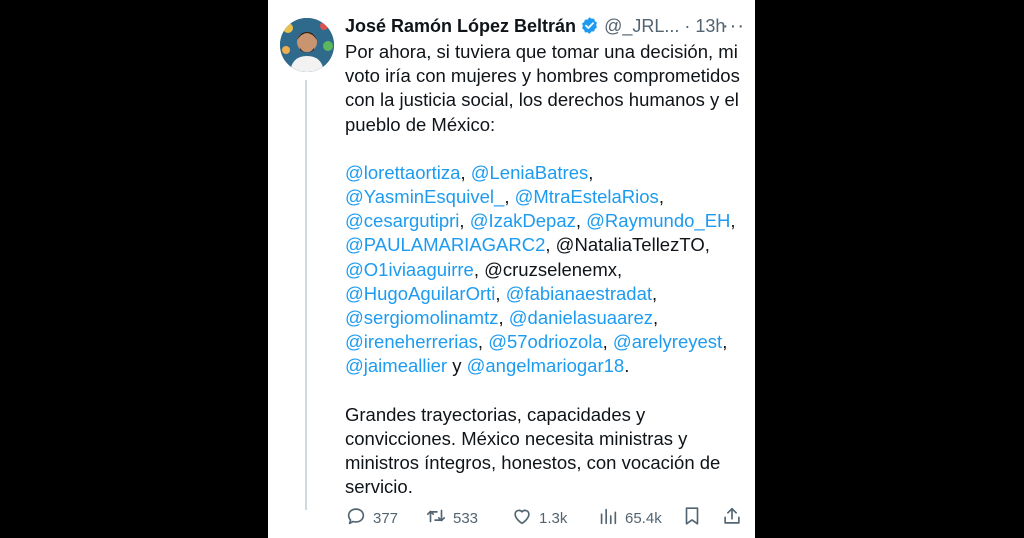  I want to click on mention-link: @Raymundo_EH, so click(658, 220).